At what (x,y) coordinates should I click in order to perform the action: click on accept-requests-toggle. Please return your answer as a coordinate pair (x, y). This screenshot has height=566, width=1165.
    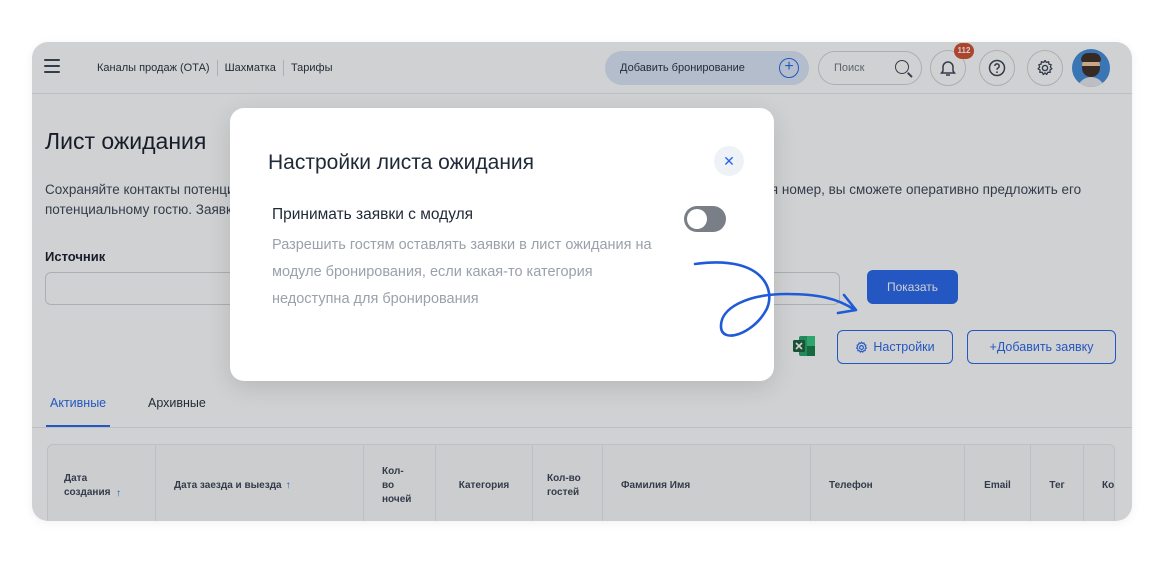
    Looking at the image, I should click on (705, 219).